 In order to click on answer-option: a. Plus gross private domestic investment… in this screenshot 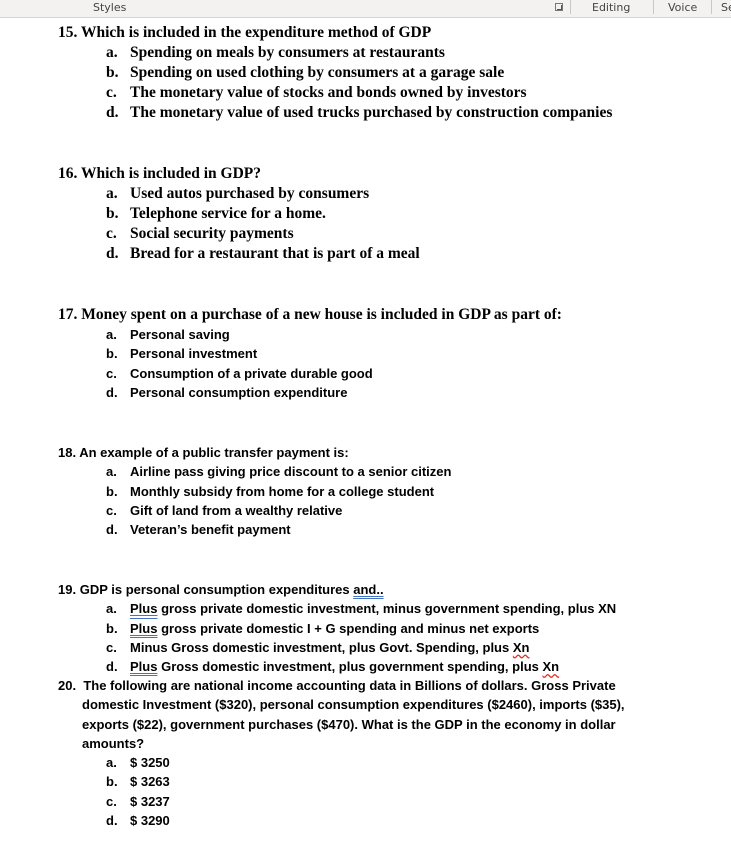, I will do `click(361, 609)`.